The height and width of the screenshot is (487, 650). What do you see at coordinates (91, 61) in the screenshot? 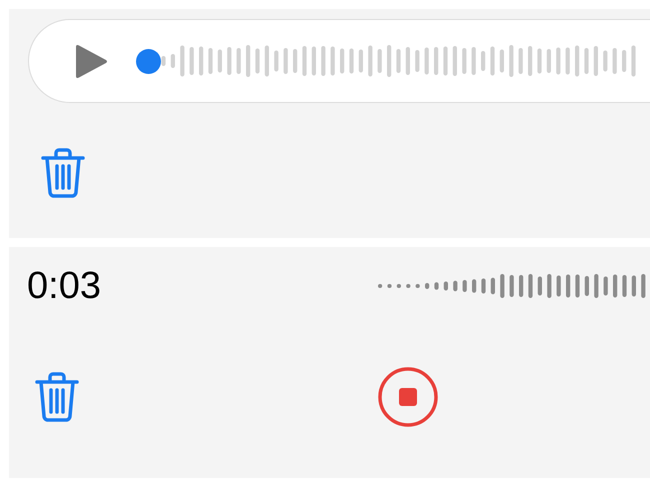
I see `play-icon` at bounding box center [91, 61].